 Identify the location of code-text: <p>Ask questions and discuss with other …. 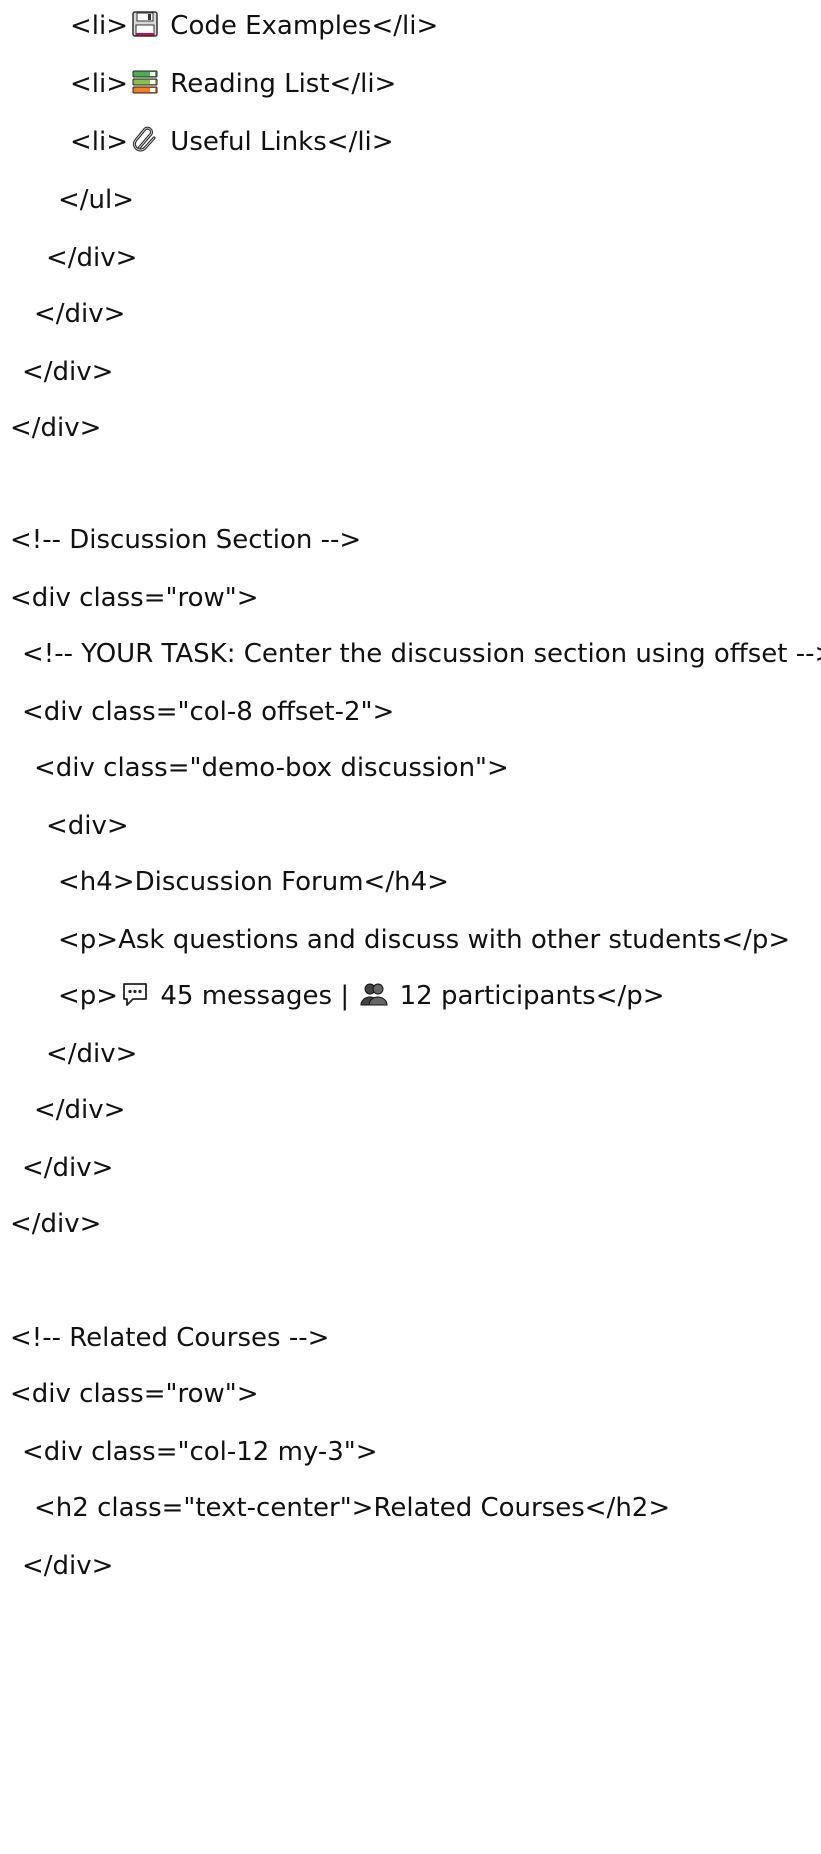
(424, 940).